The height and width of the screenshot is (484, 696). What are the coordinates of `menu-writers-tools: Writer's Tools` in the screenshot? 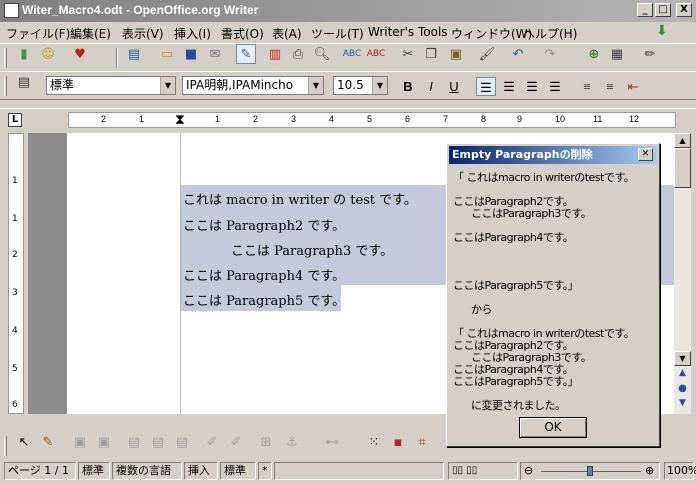 It's located at (408, 32).